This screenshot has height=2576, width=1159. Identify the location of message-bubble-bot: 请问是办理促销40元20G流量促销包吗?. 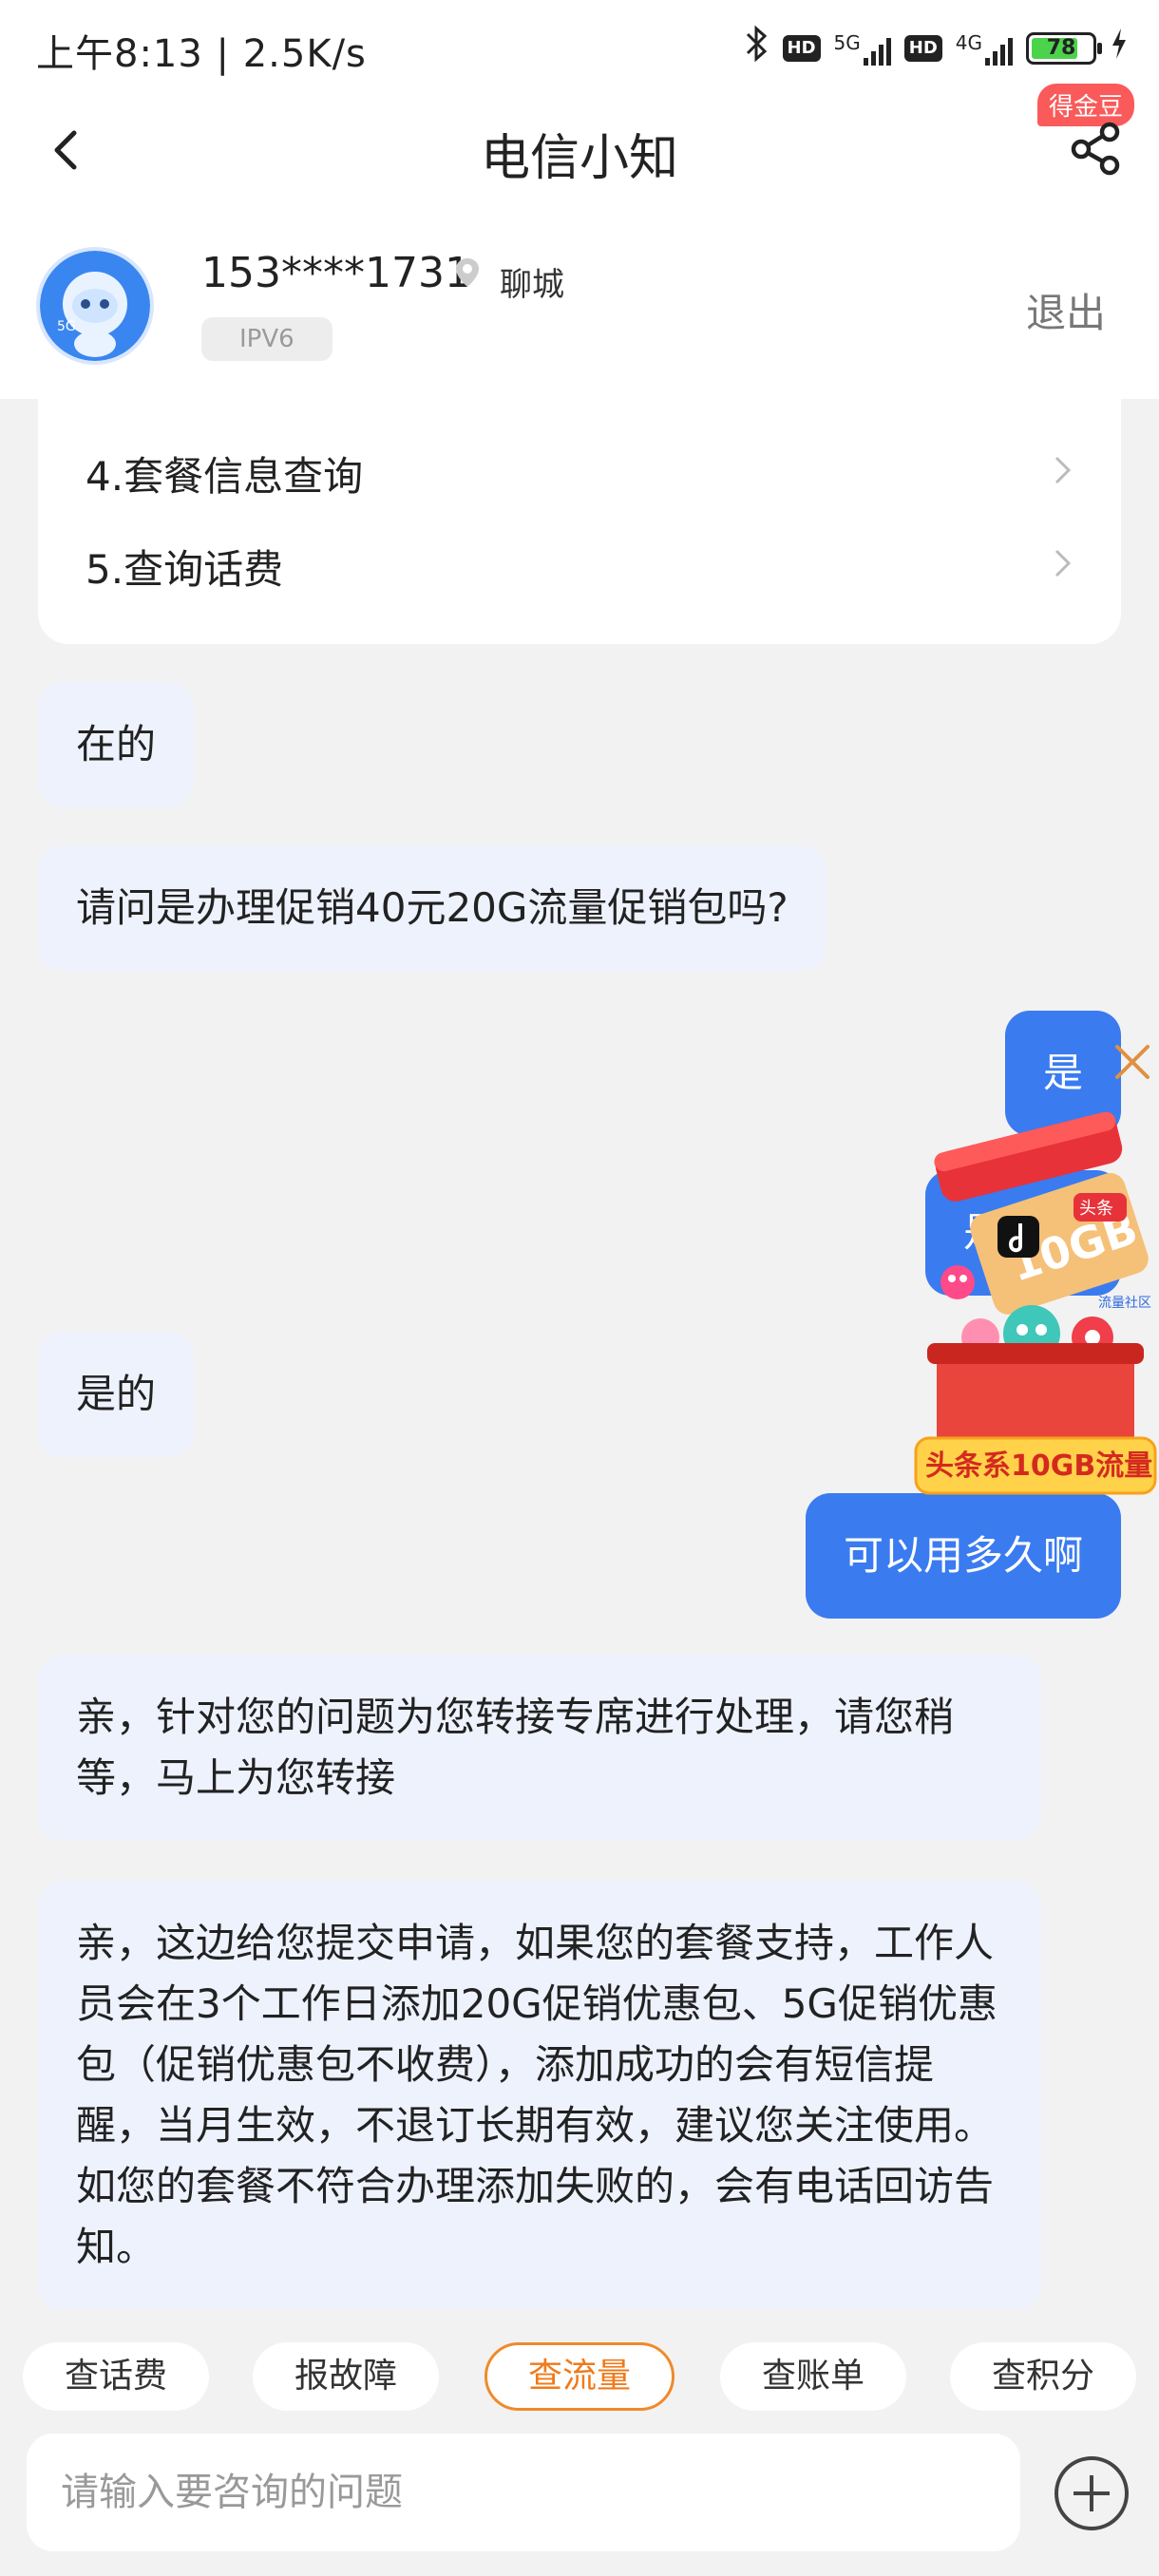
(432, 908).